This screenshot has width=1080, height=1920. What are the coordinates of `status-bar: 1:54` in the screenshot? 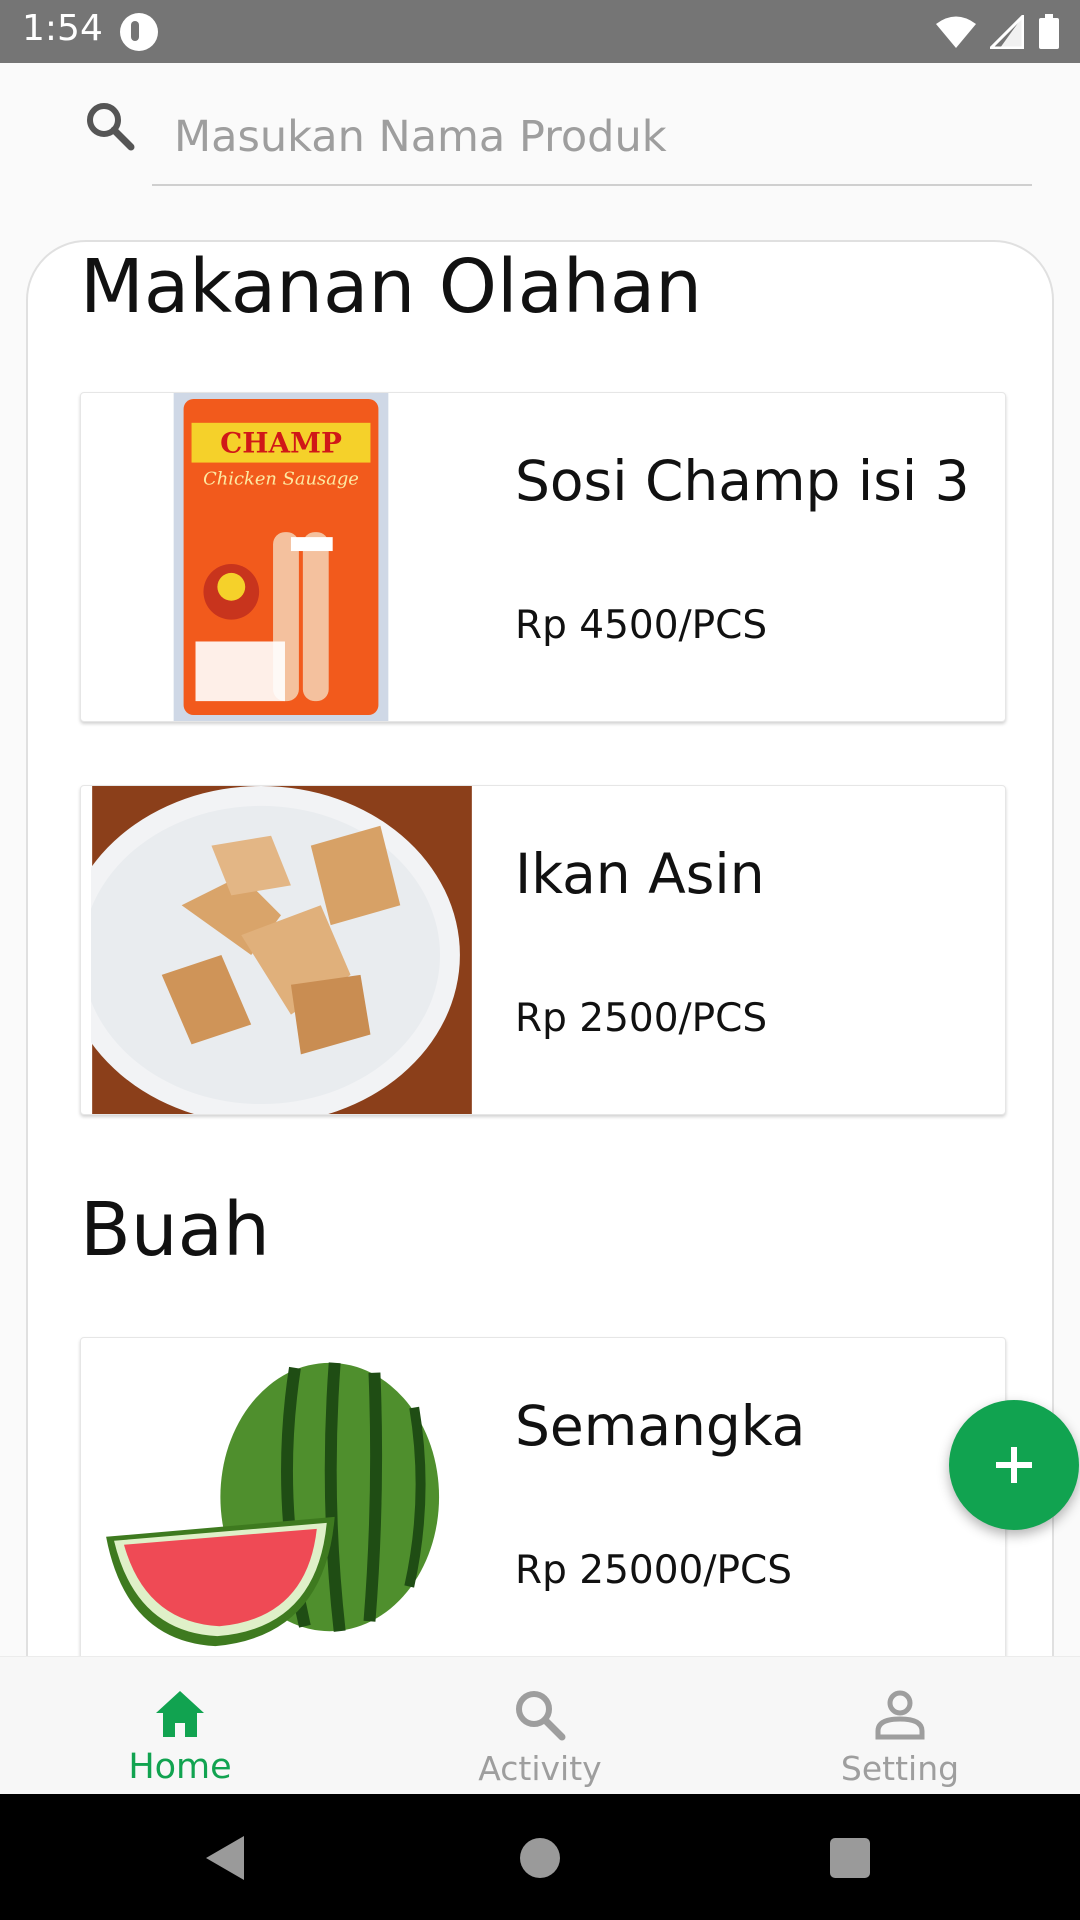 It's located at (540, 31).